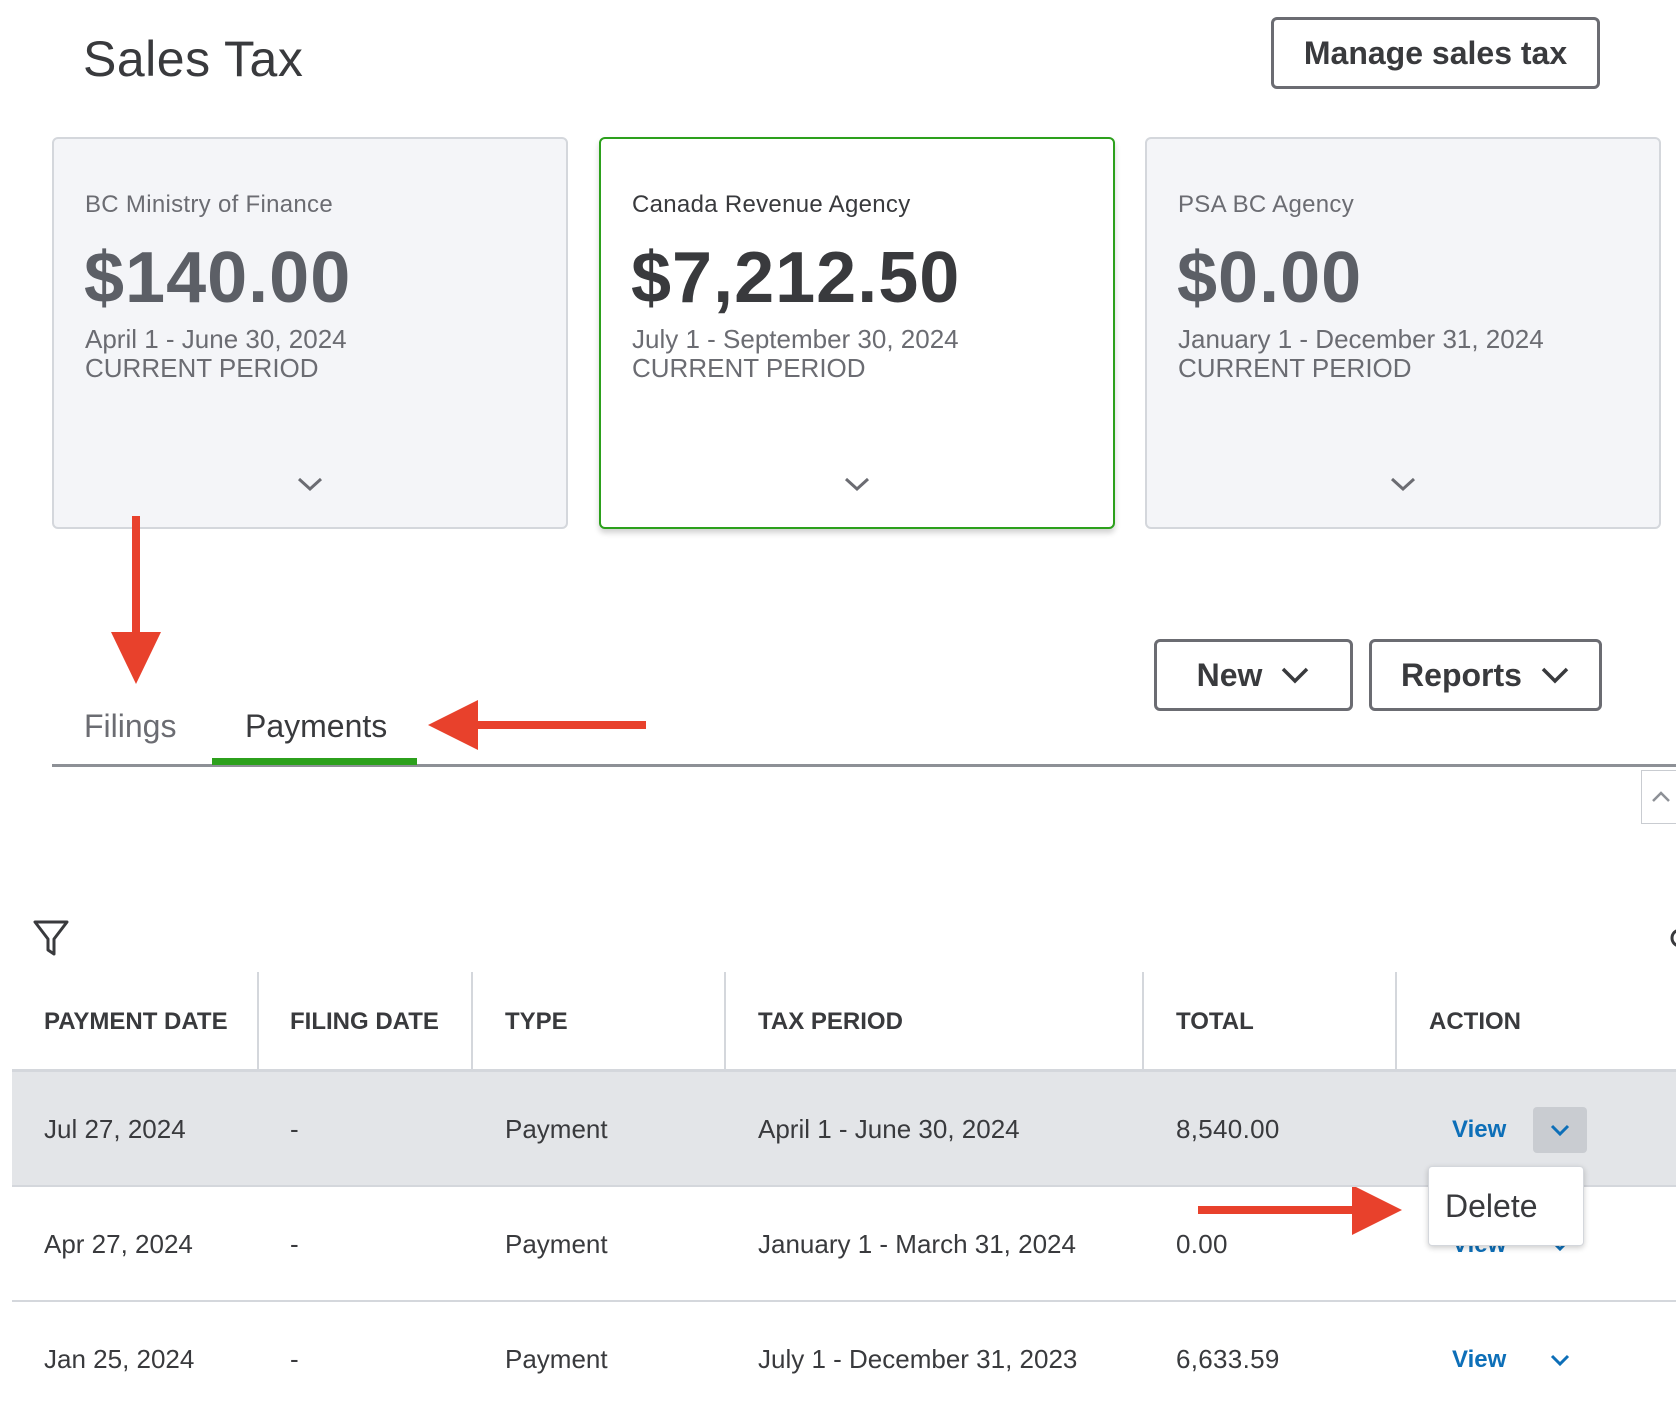 The height and width of the screenshot is (1402, 1676). Describe the element at coordinates (537, 725) in the screenshot. I see `annotation-arrow-left` at that location.